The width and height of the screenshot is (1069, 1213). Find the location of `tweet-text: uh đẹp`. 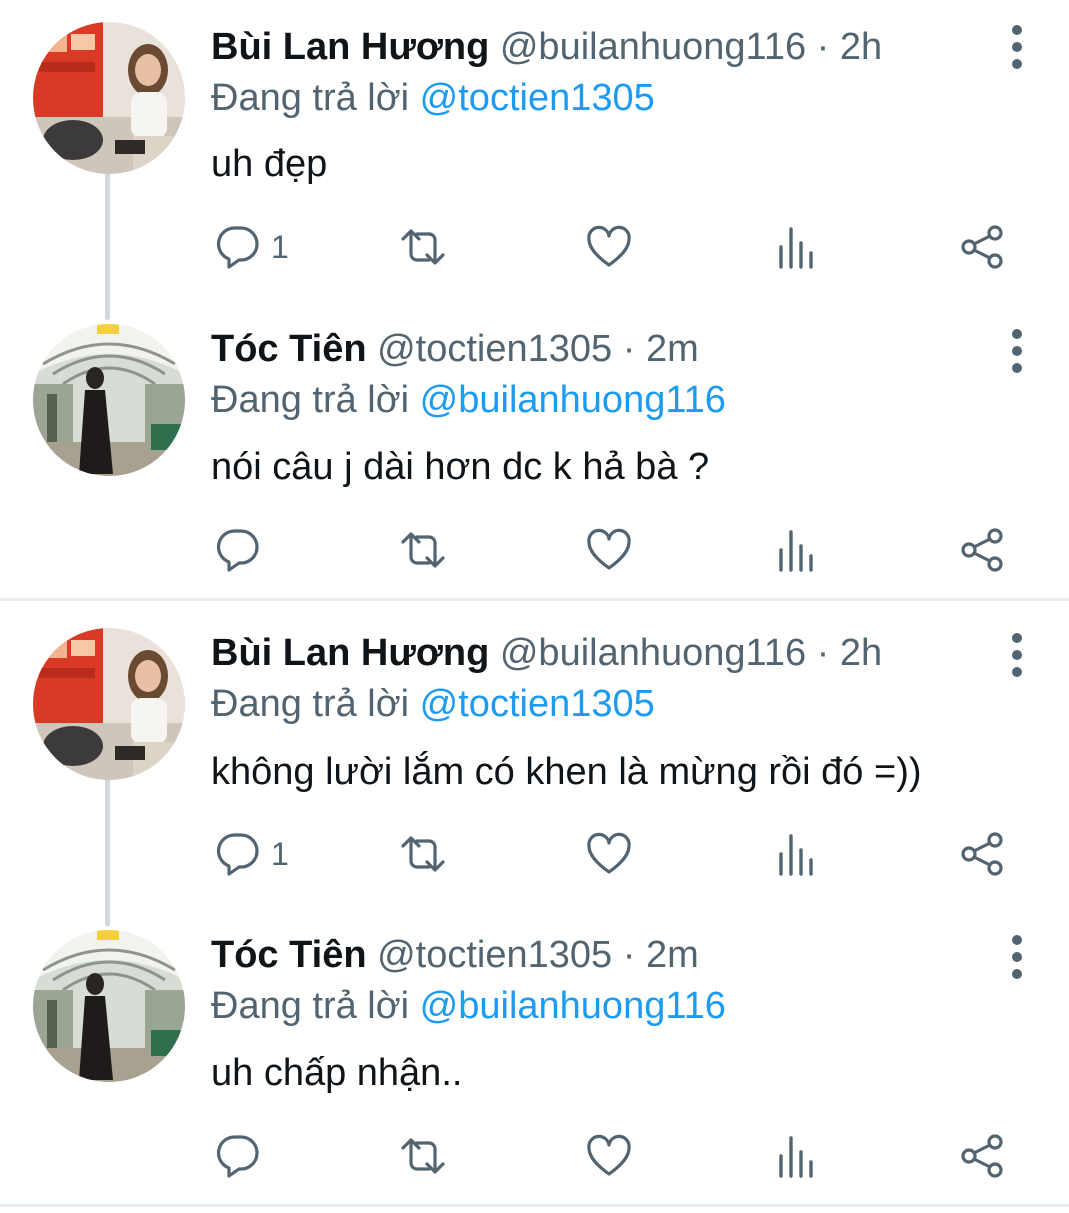

tweet-text: uh đẹp is located at coordinates (269, 164).